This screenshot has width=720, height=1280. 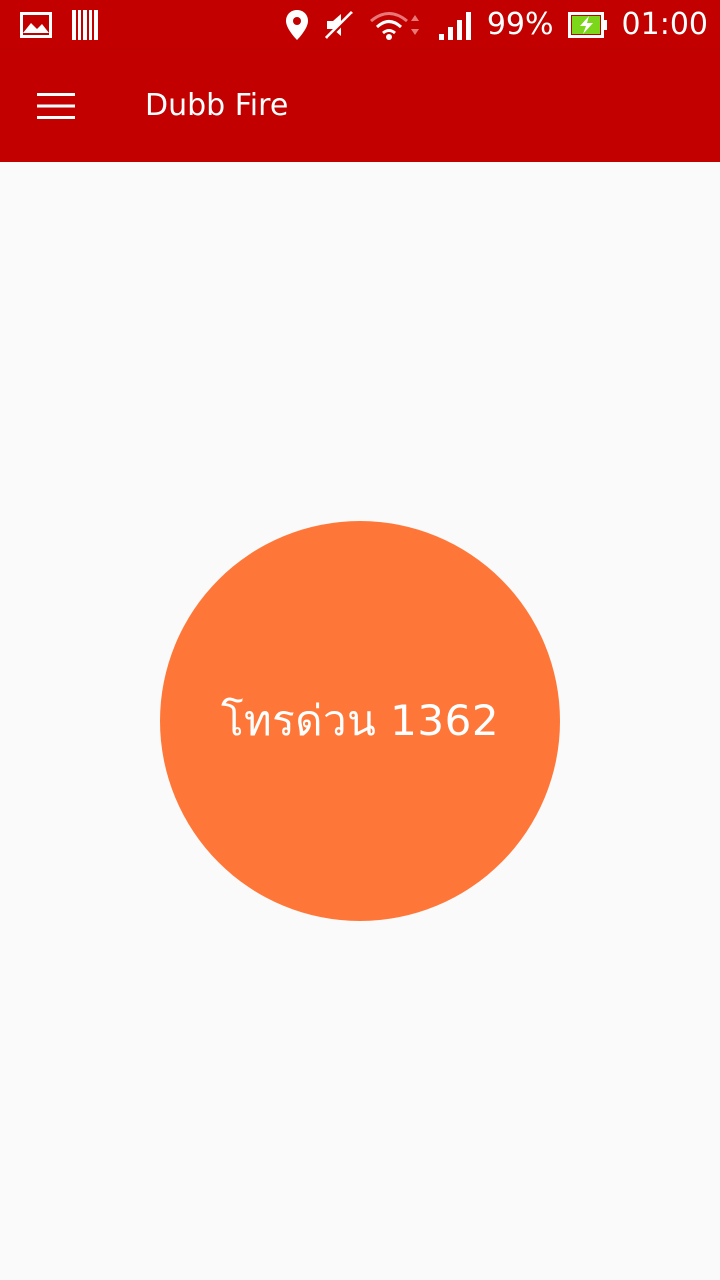 I want to click on battery-percent: 99%, so click(x=520, y=24).